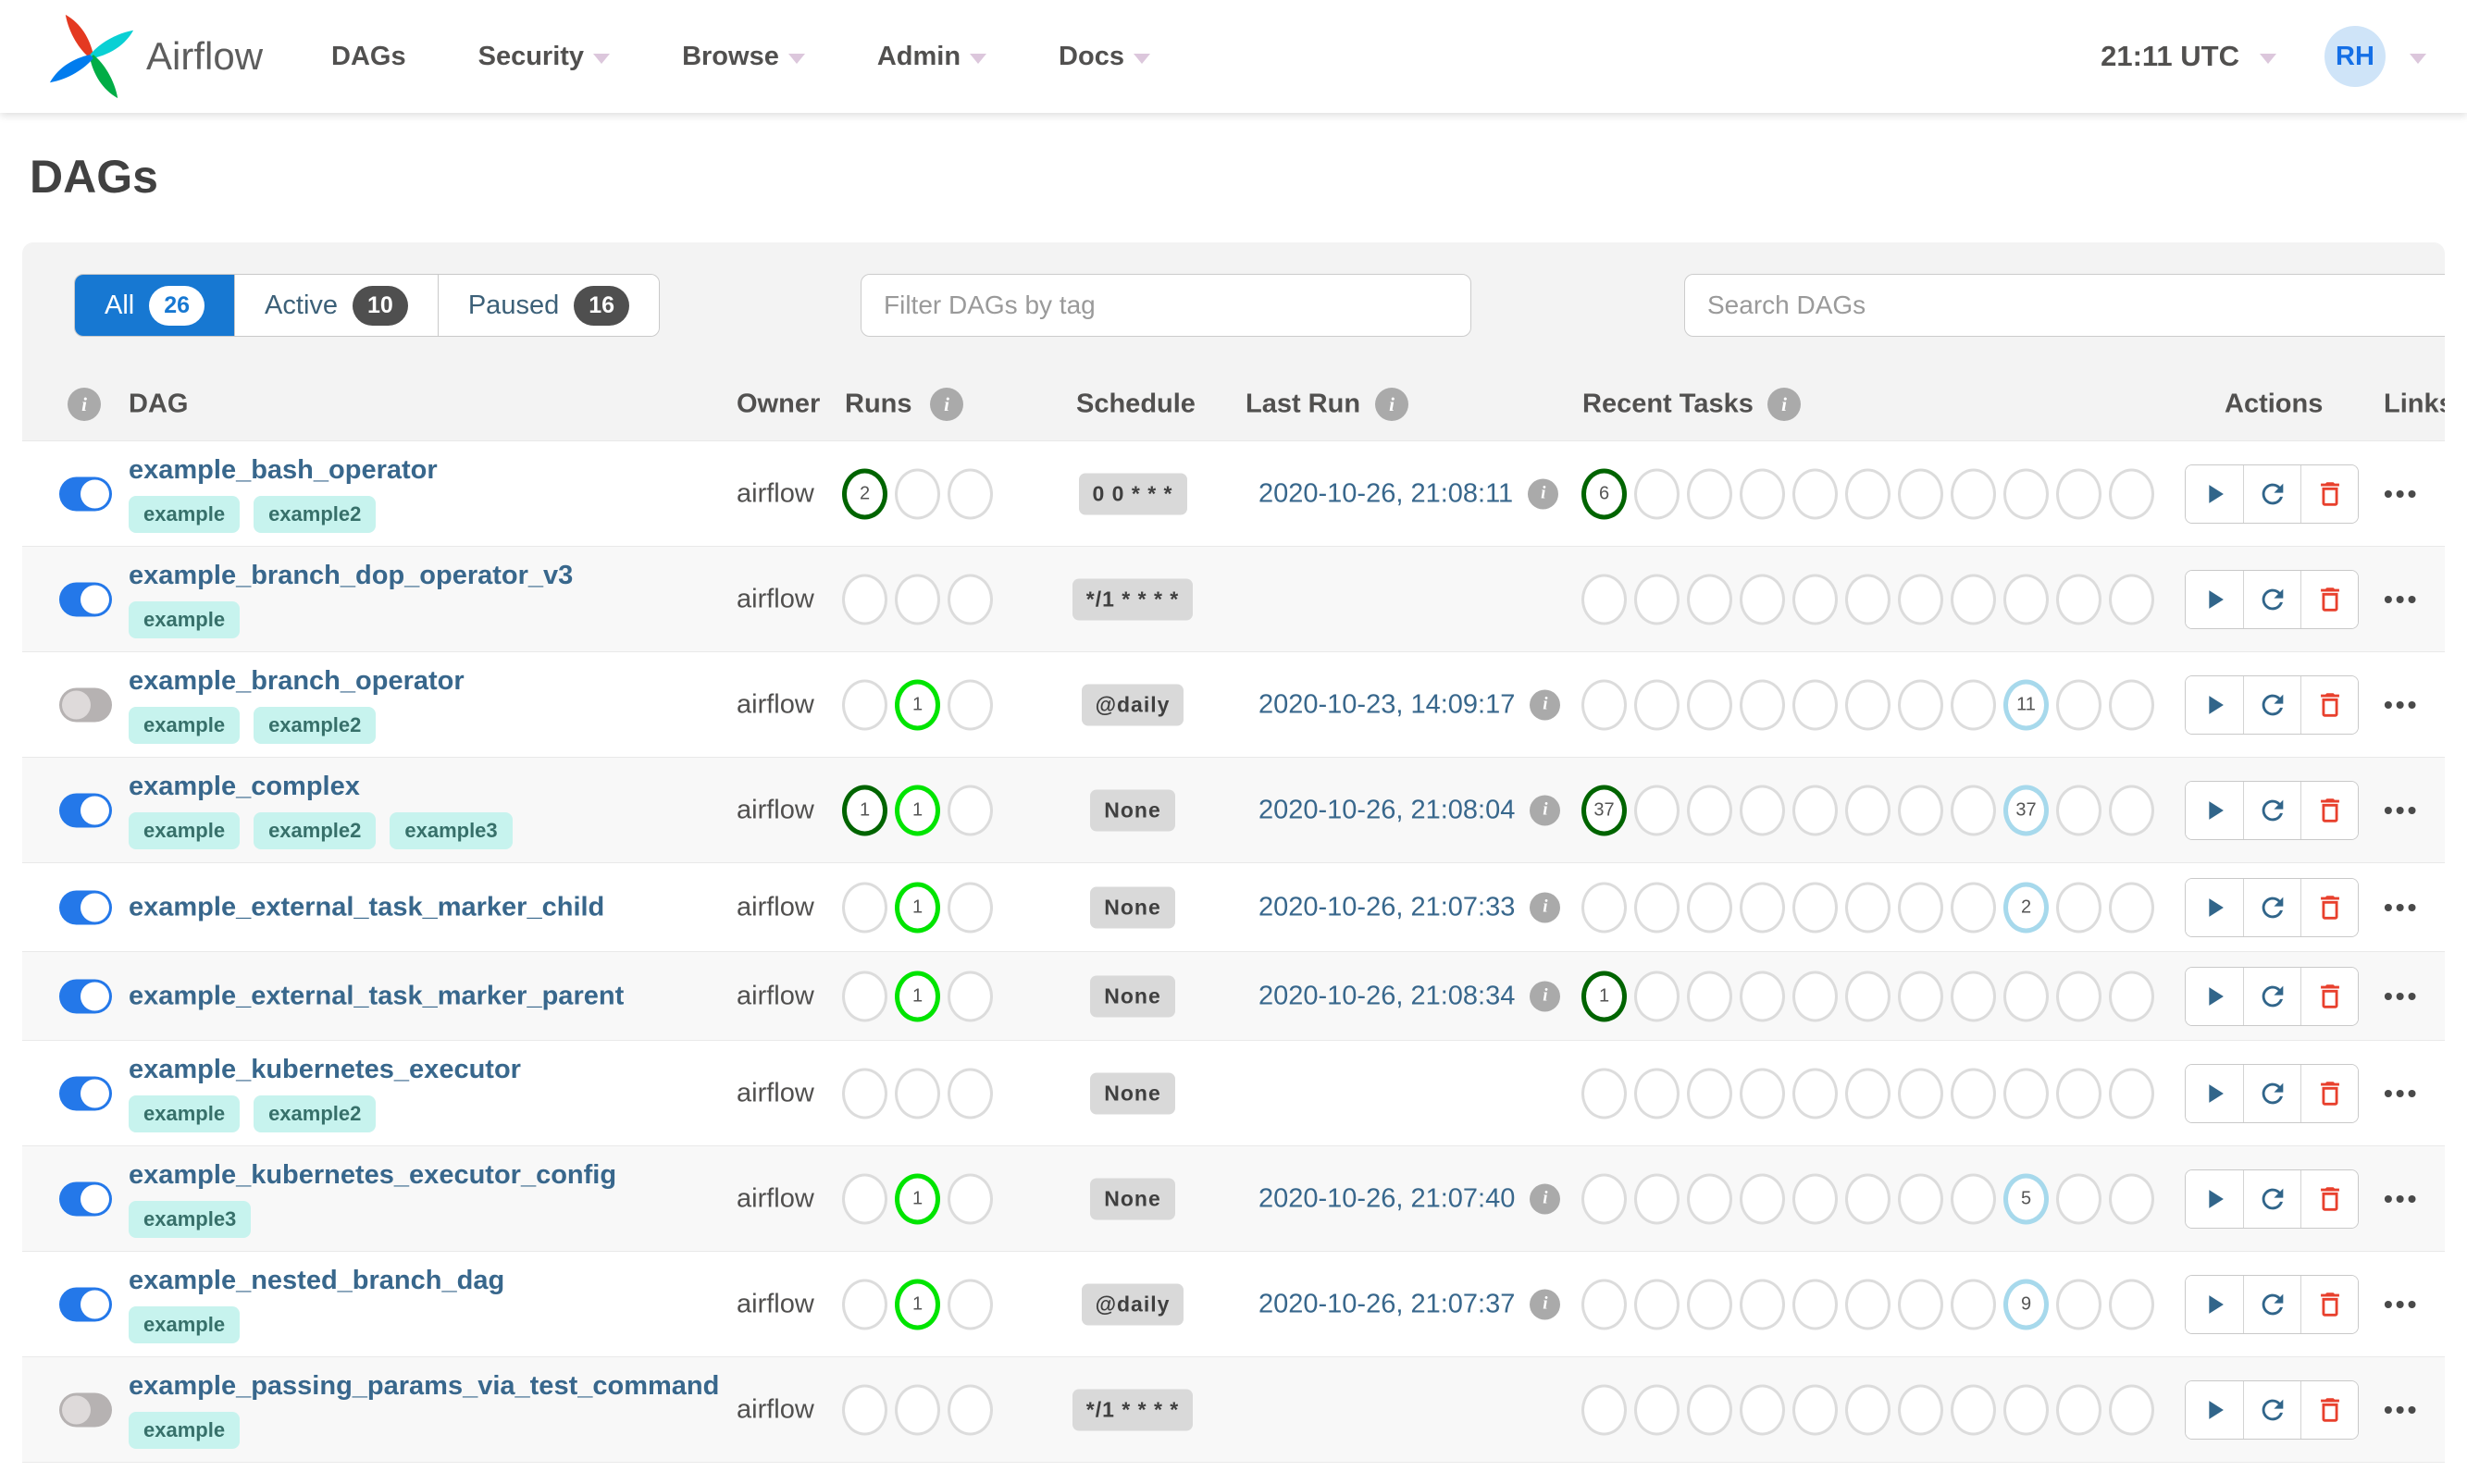  Describe the element at coordinates (2026, 907) in the screenshot. I see `task-status-circle: 2` at that location.